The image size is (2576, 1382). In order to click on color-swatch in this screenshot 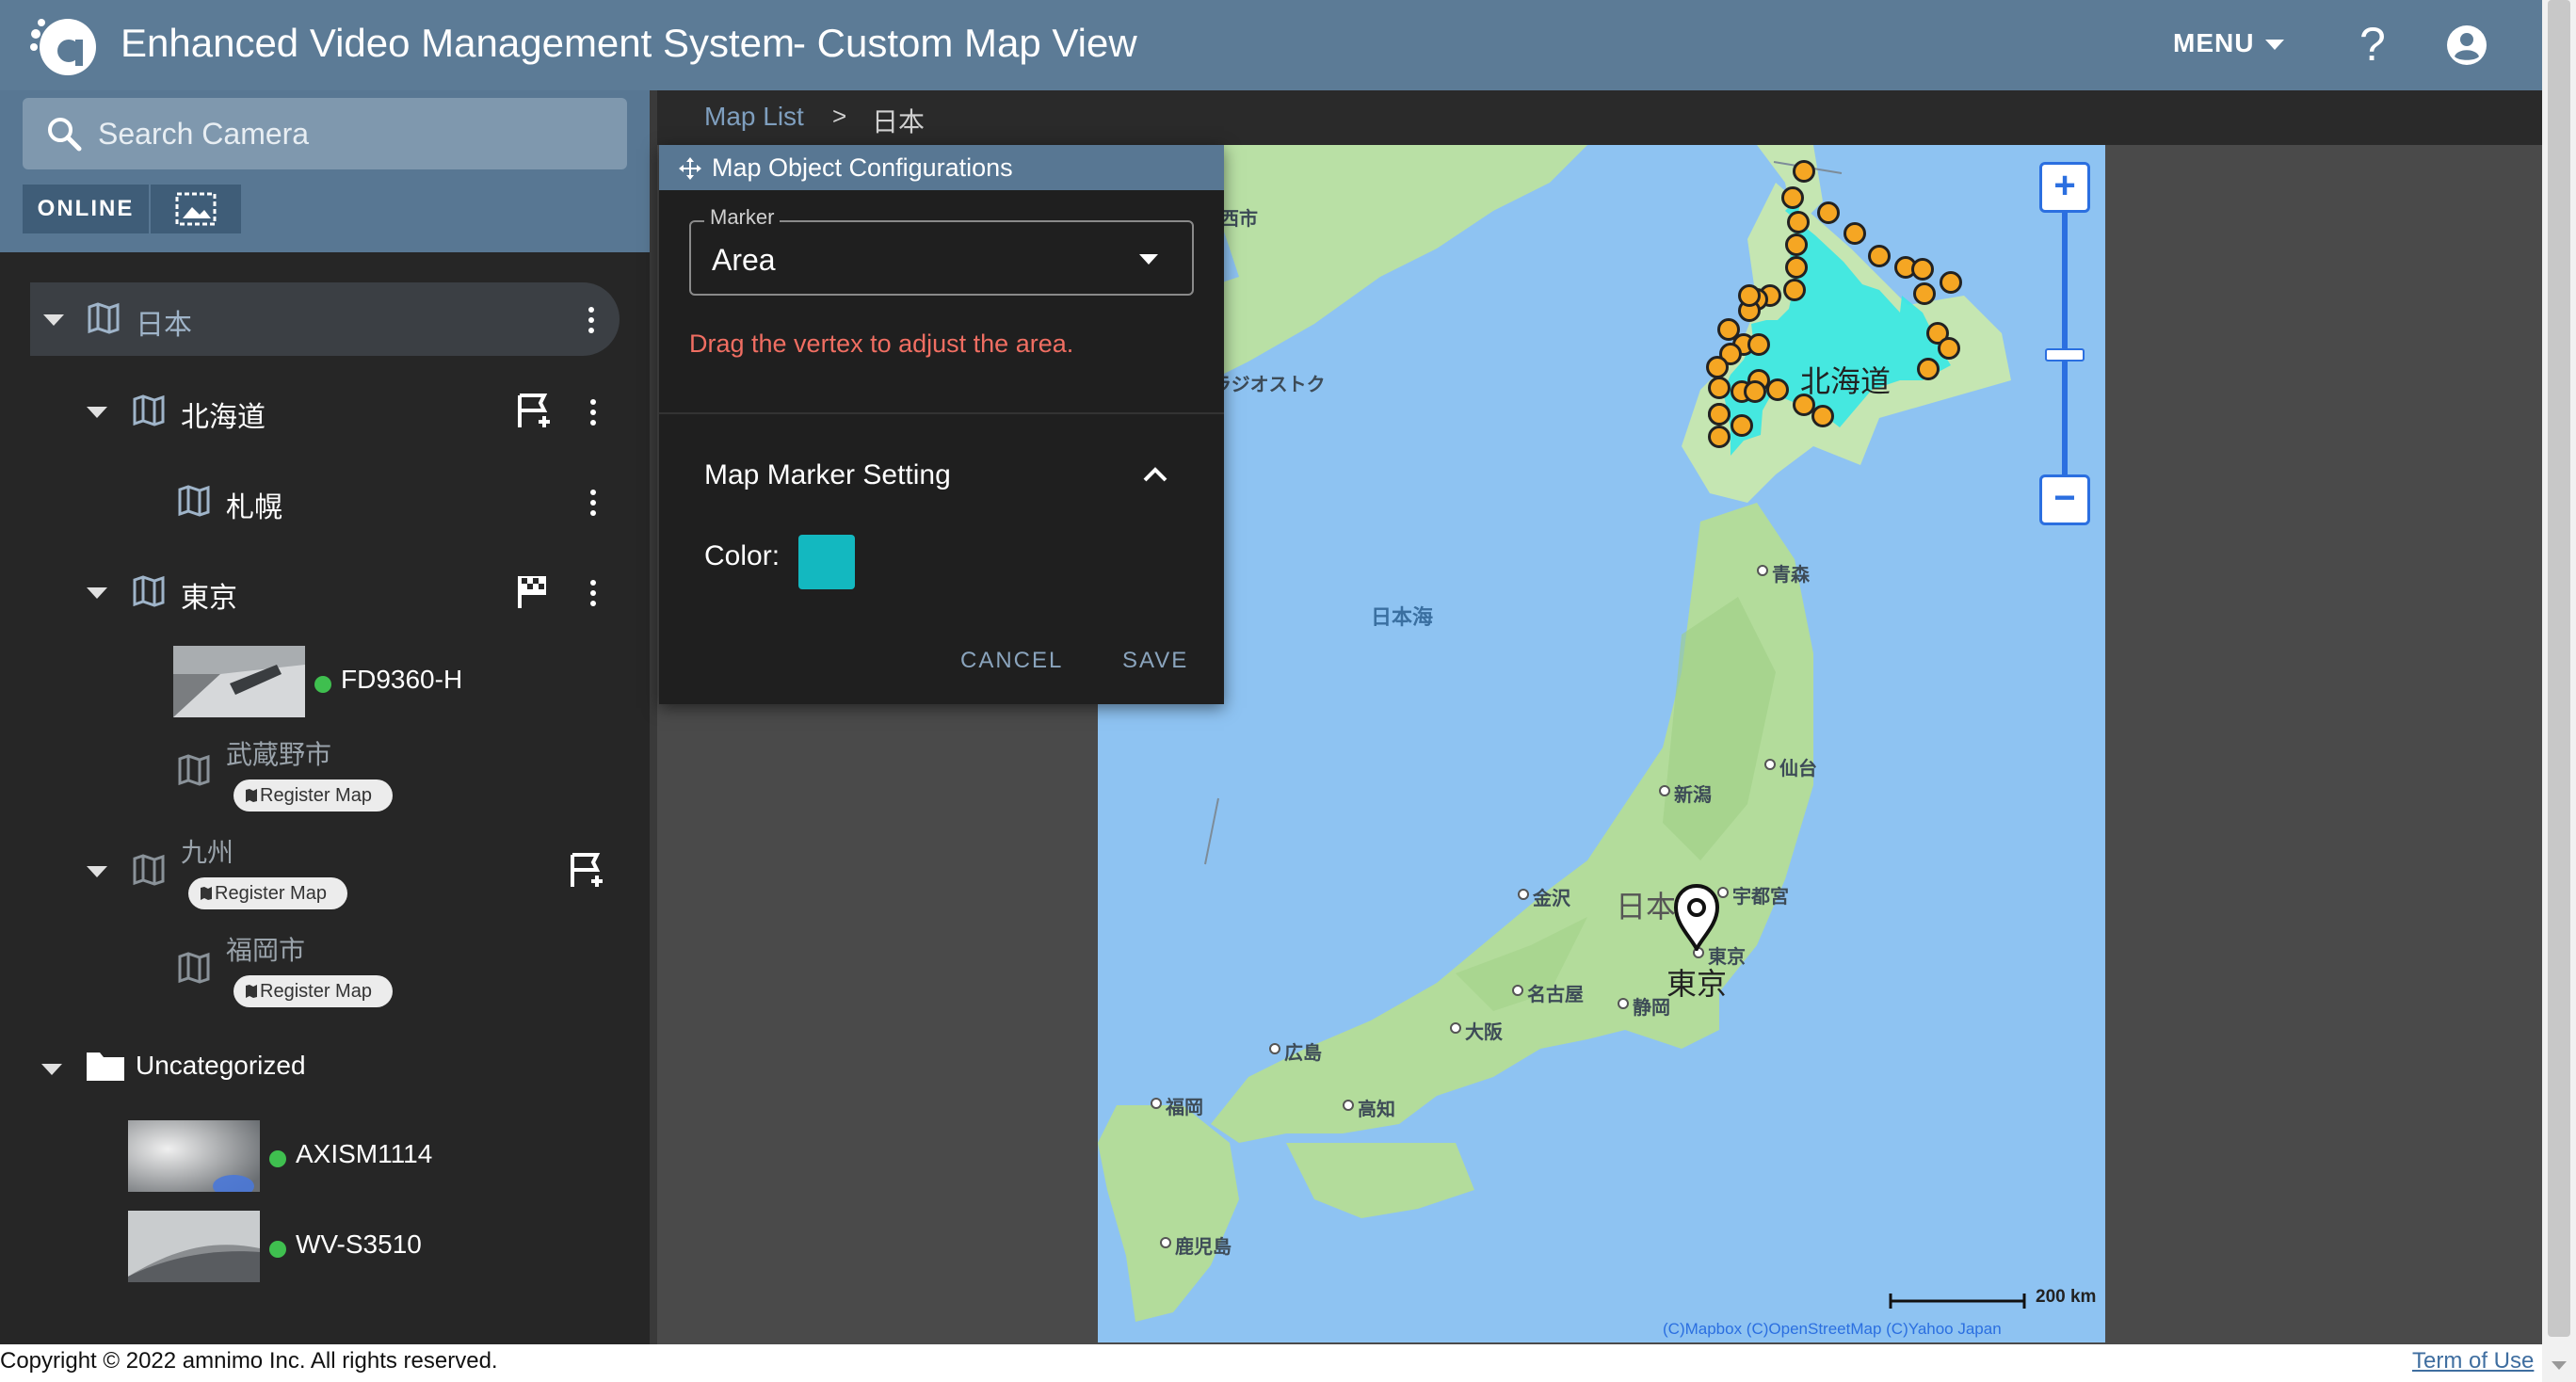, I will do `click(826, 562)`.